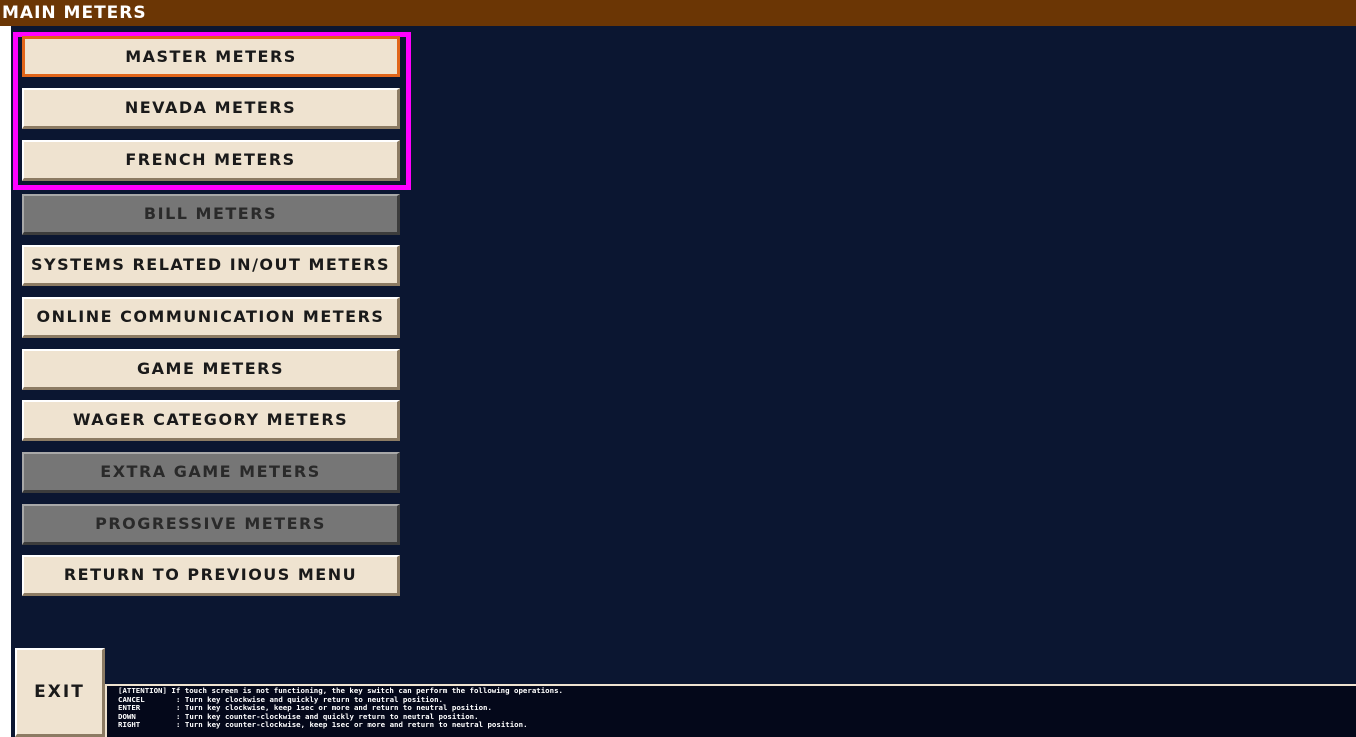 The image size is (1356, 737). What do you see at coordinates (211, 472) in the screenshot?
I see `extra-game-meters-button: EXTRA GAME METERS` at bounding box center [211, 472].